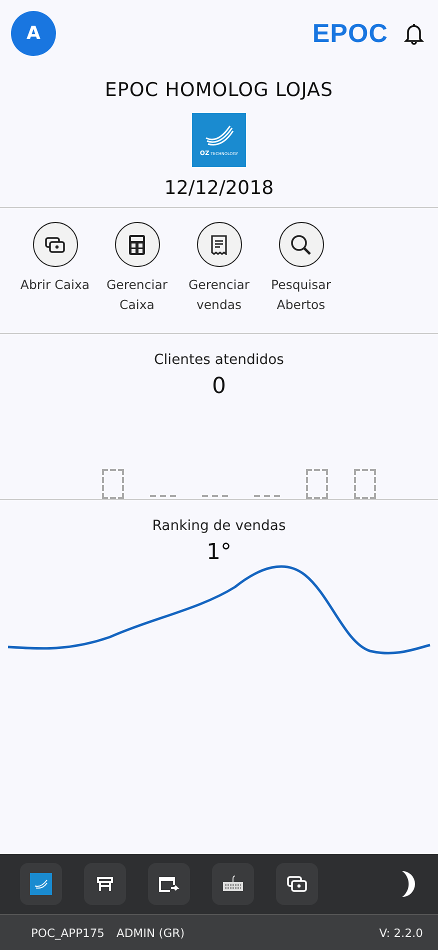  I want to click on section-title: Ranking de vendas, so click(219, 526).